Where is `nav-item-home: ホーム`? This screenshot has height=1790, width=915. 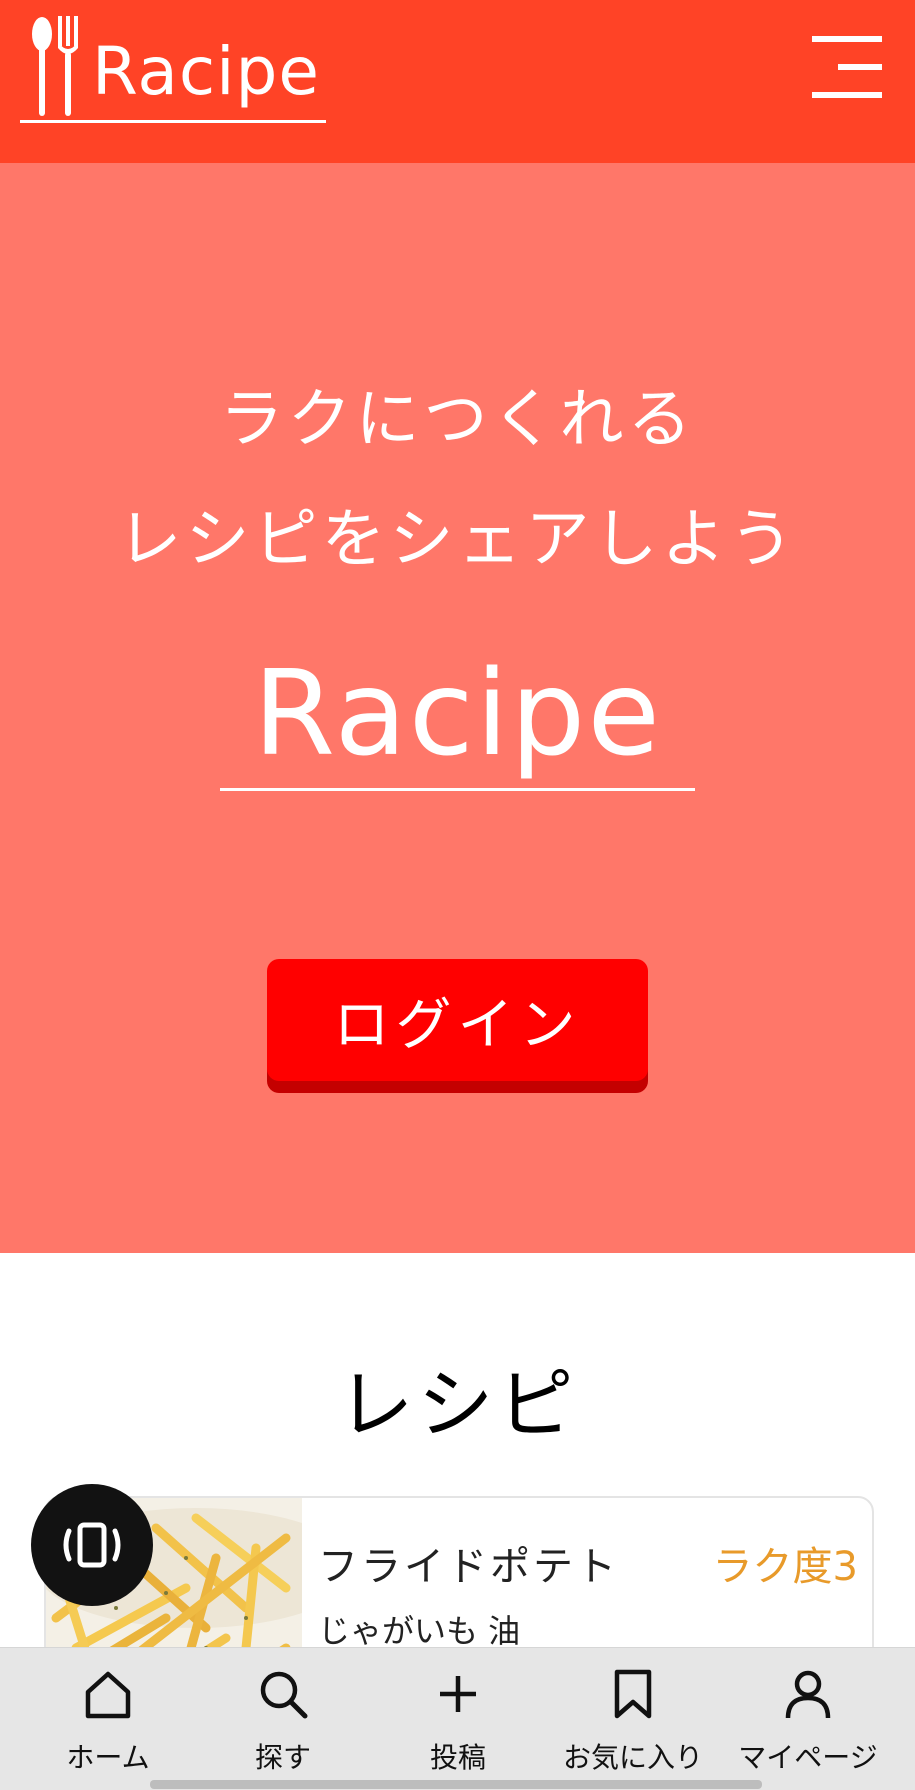
nav-item-home: ホーム is located at coordinates (108, 1719).